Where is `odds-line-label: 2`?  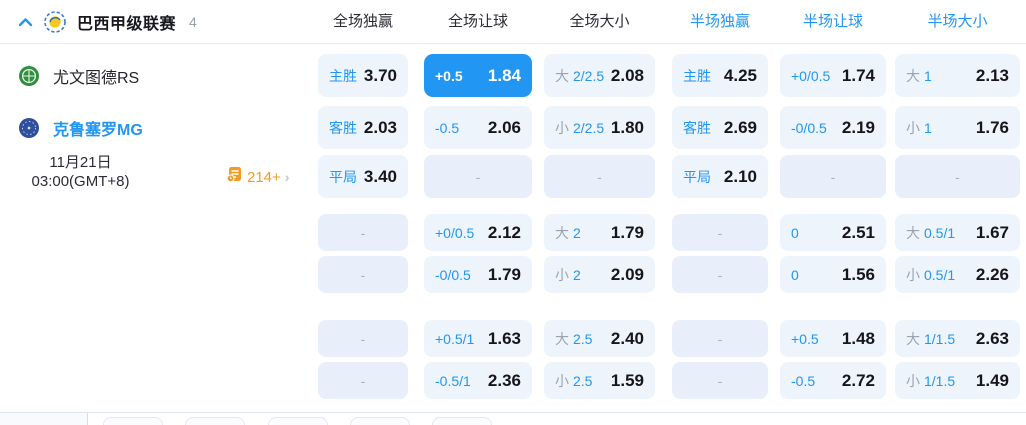 odds-line-label: 2 is located at coordinates (577, 274).